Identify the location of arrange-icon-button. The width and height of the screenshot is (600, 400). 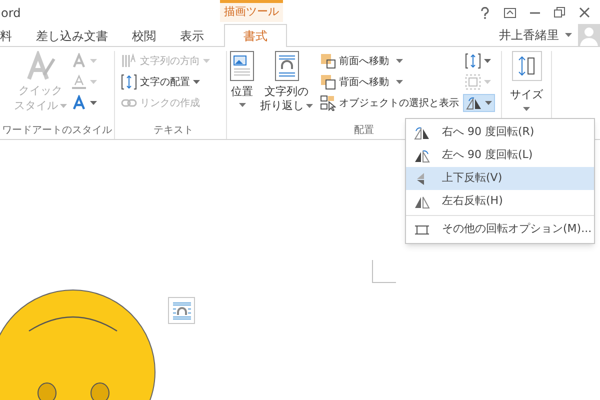
(479, 103).